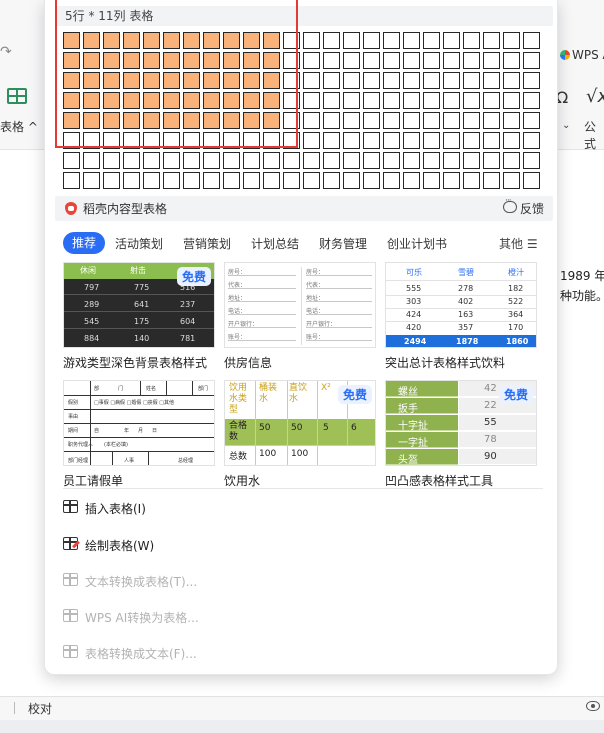 Image resolution: width=604 pixels, height=733 pixels. What do you see at coordinates (275, 243) in the screenshot?
I see `tab-plan-summary: 计划总结` at bounding box center [275, 243].